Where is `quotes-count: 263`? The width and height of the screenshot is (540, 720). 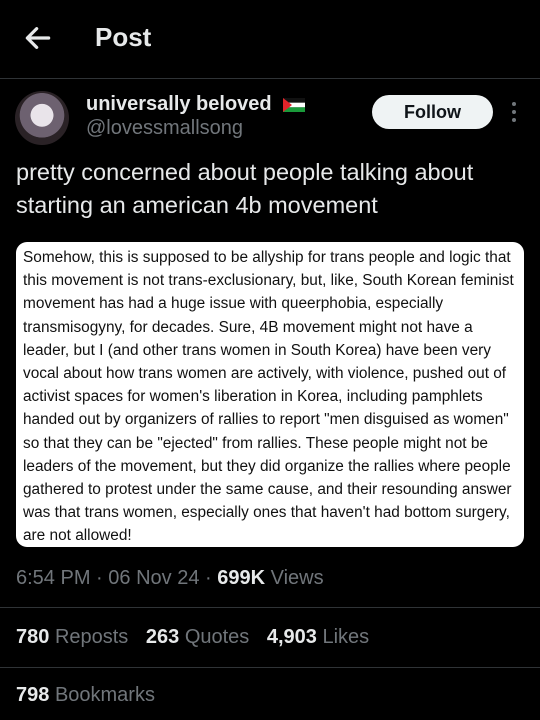
quotes-count: 263 is located at coordinates (162, 637).